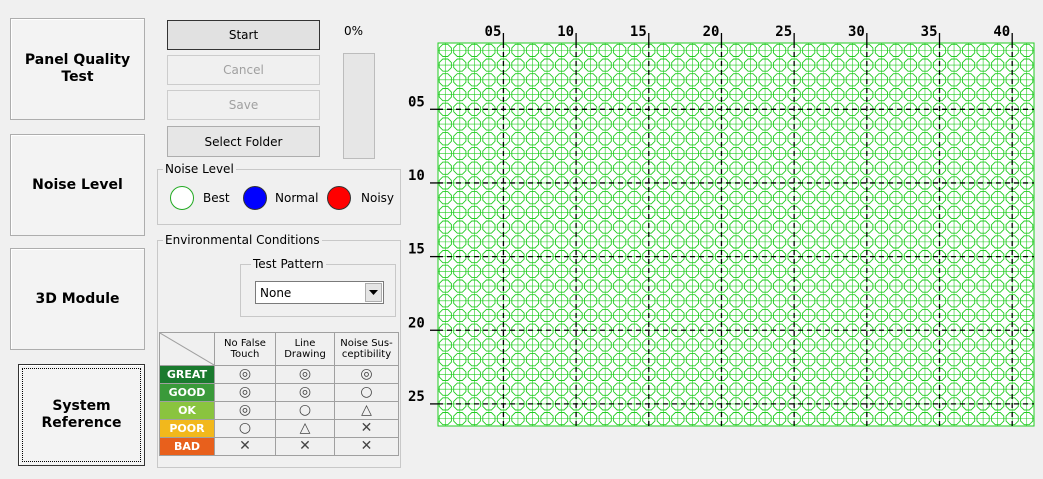 Image resolution: width=1043 pixels, height=479 pixels. Describe the element at coordinates (1001, 32) in the screenshot. I see `x-axis-label: 40` at that location.